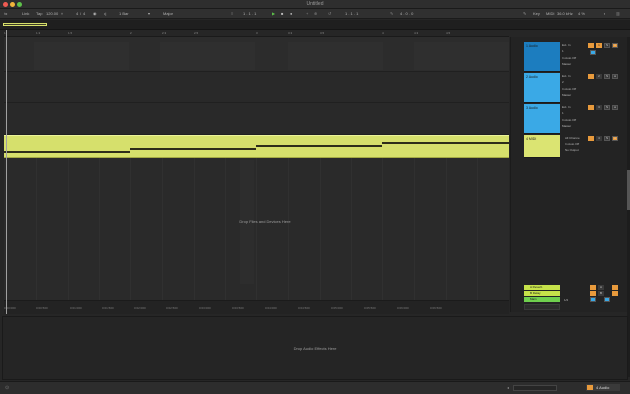 The width and height of the screenshot is (630, 394). I want to click on pencil-icon: ✎, so click(524, 13).